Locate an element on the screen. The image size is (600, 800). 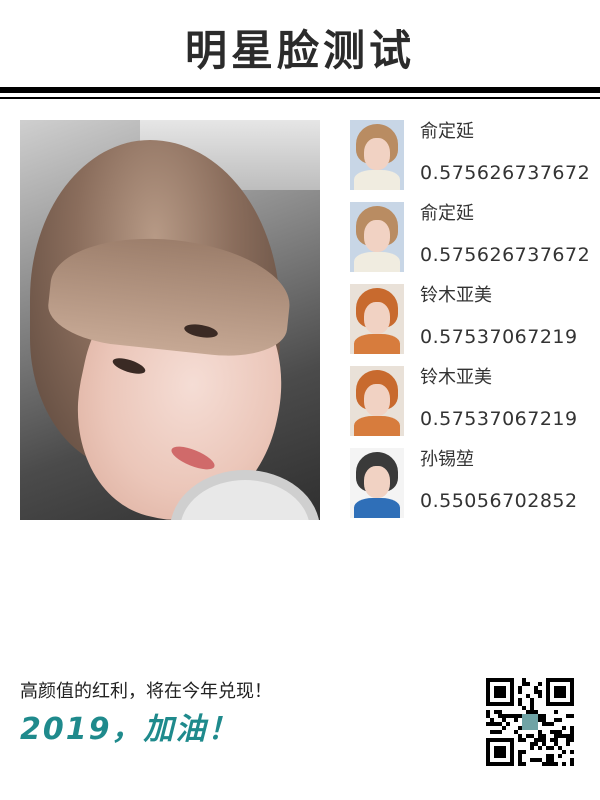
header-divider-thin is located at coordinates (300, 98).